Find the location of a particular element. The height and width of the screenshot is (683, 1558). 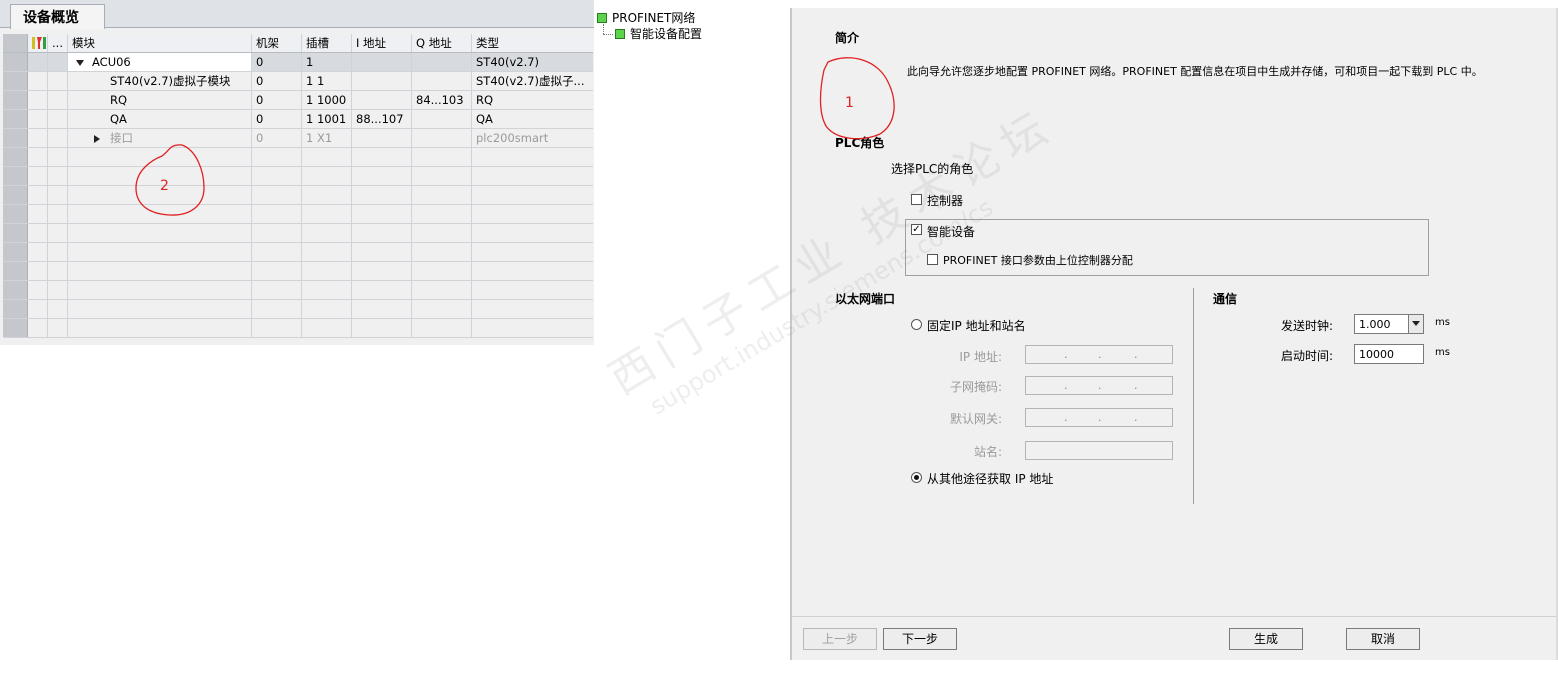

tree-node-label: PROFINET网络 is located at coordinates (654, 18).